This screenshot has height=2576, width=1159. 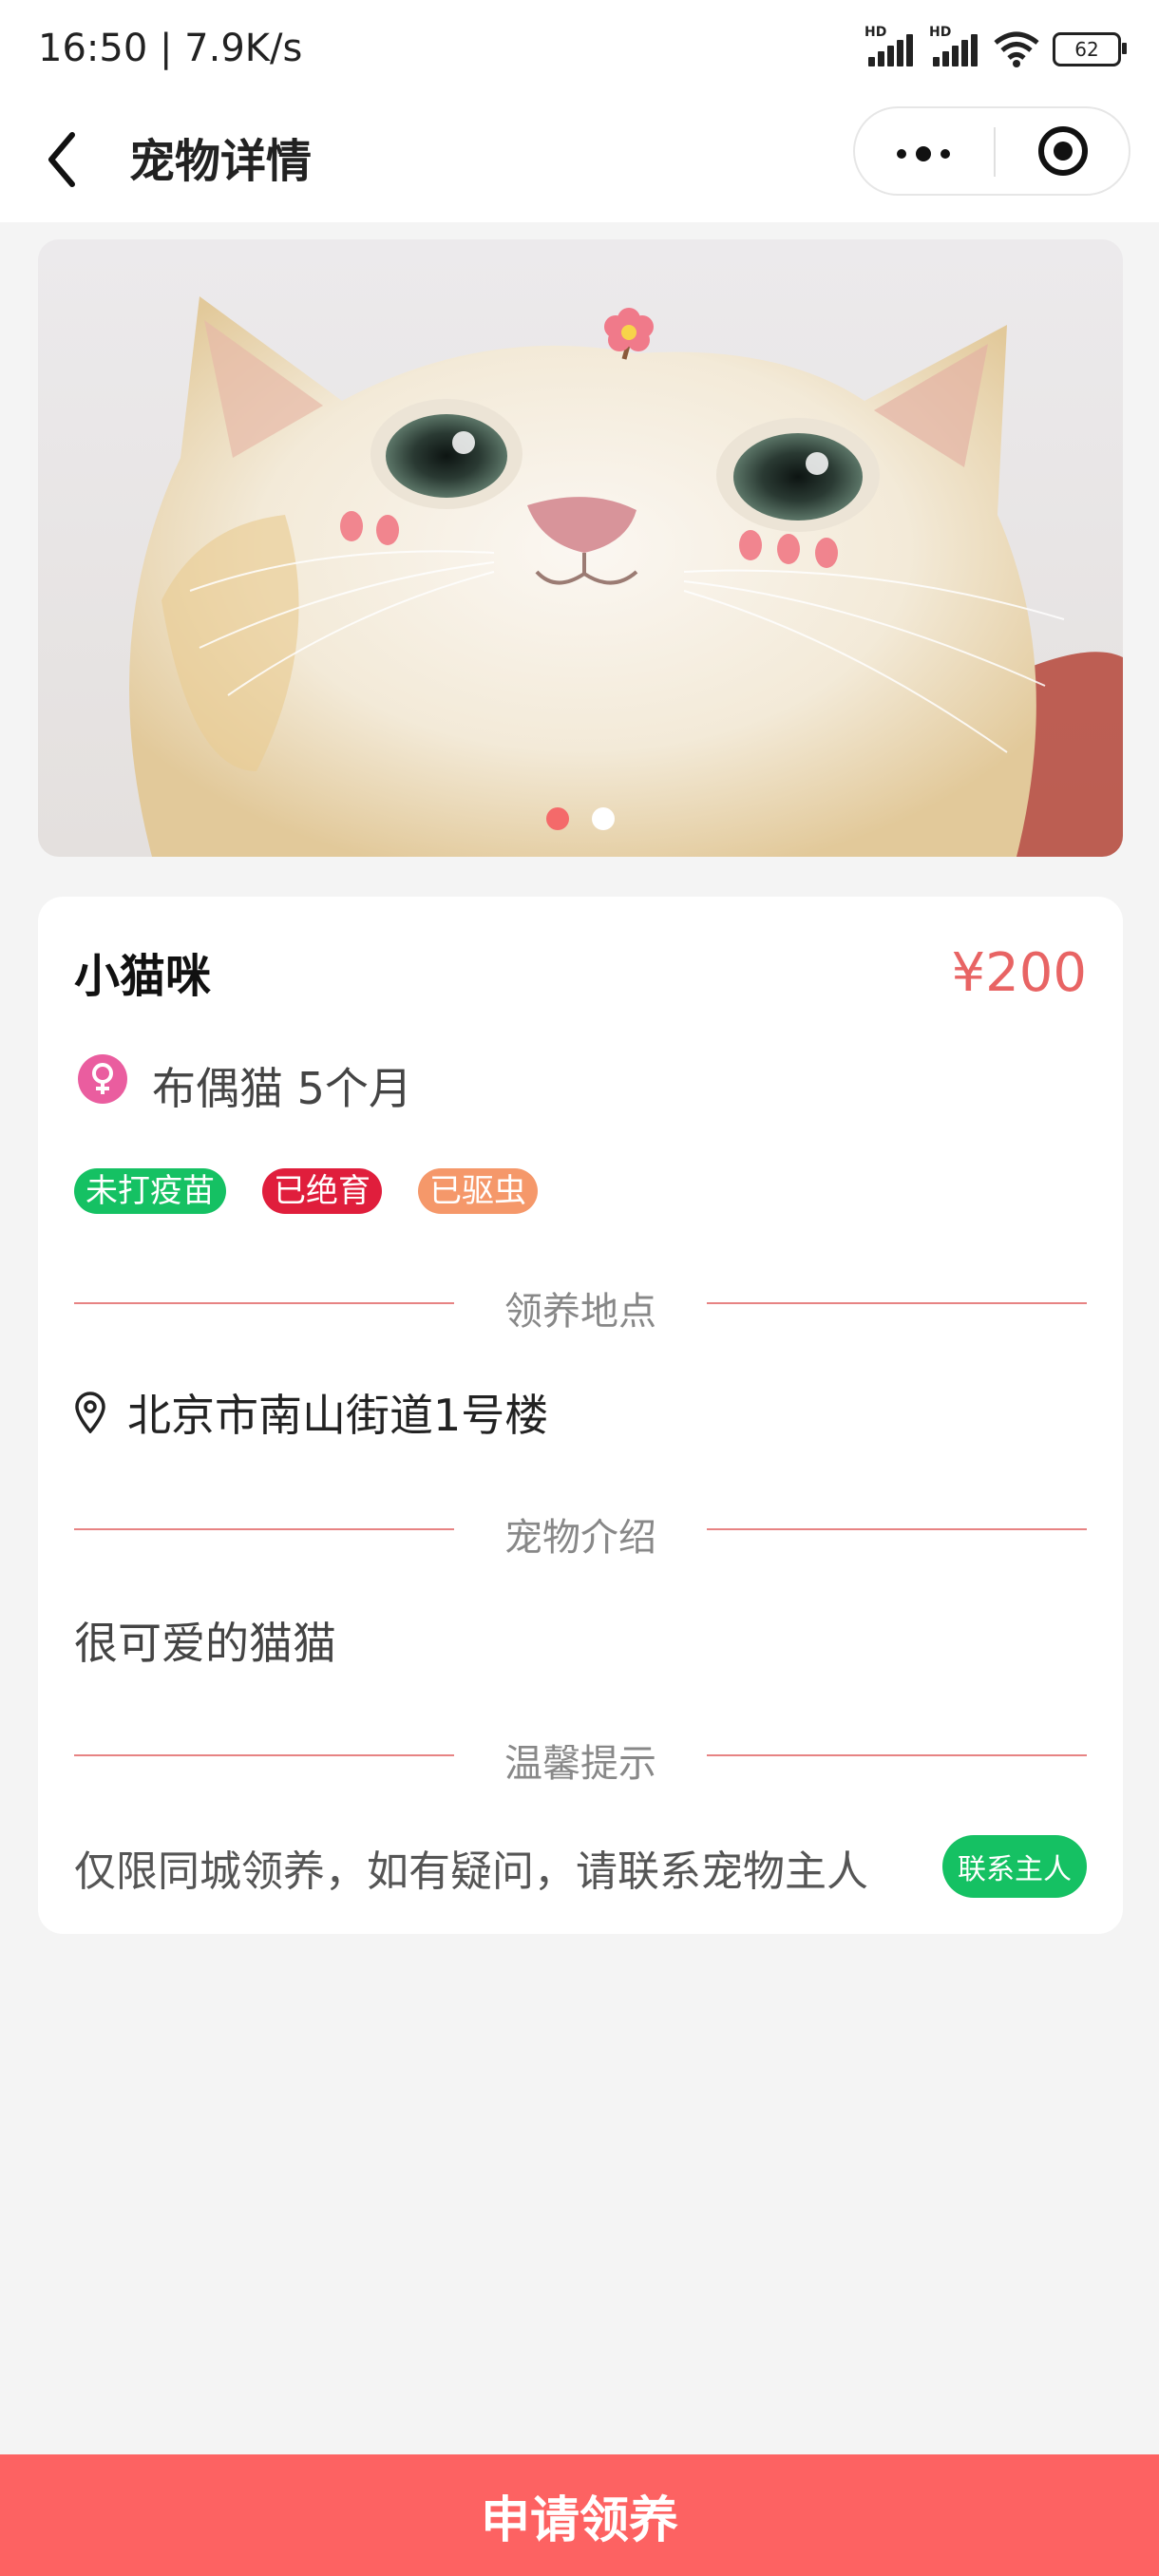 What do you see at coordinates (603, 818) in the screenshot?
I see `carousel-dot` at bounding box center [603, 818].